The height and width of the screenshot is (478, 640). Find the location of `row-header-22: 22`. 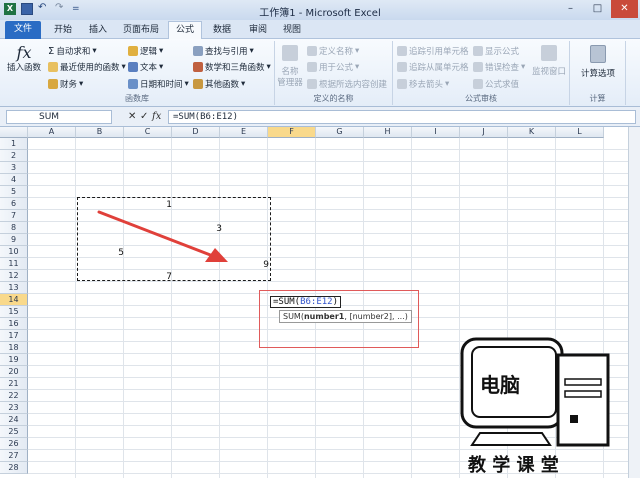

row-header-22: 22 is located at coordinates (14, 396).